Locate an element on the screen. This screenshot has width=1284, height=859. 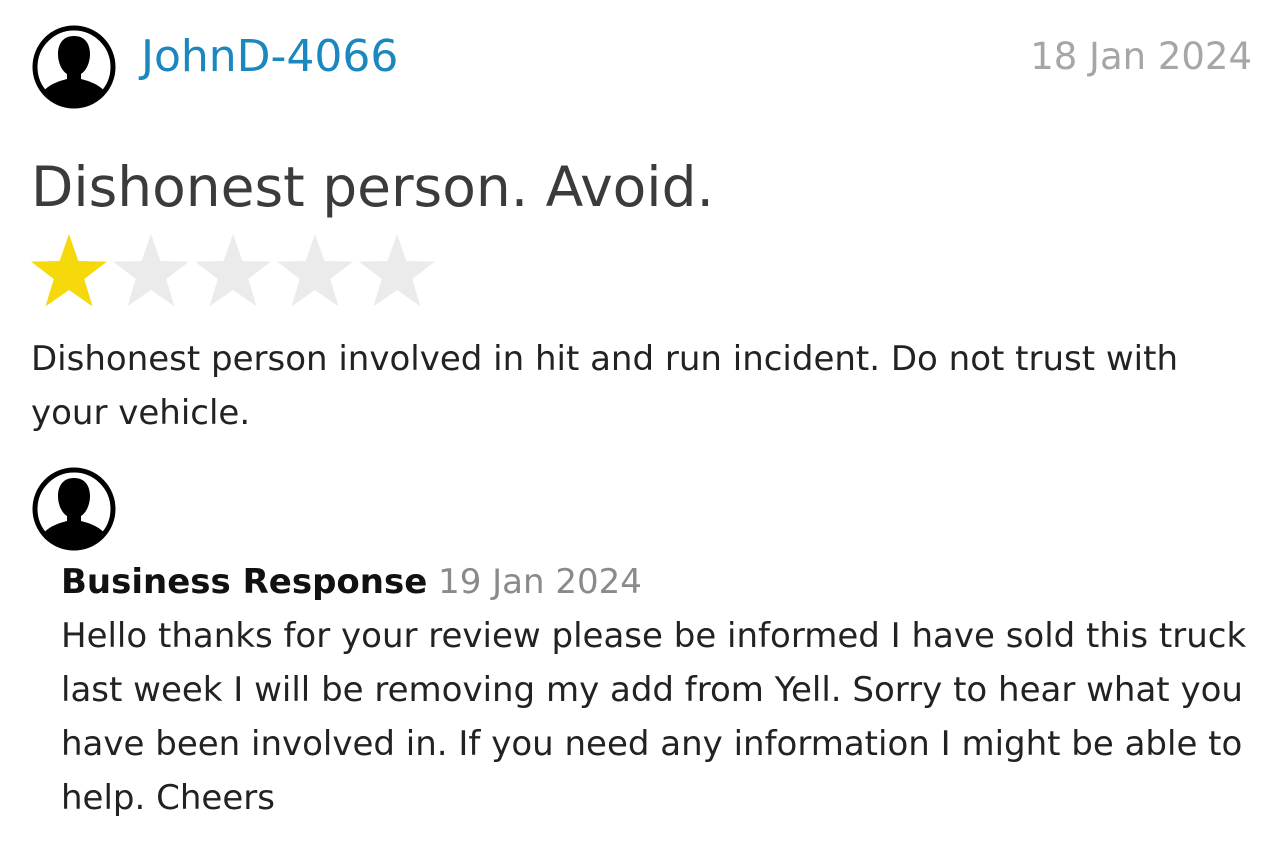
business-avatar-icon is located at coordinates (74, 509).